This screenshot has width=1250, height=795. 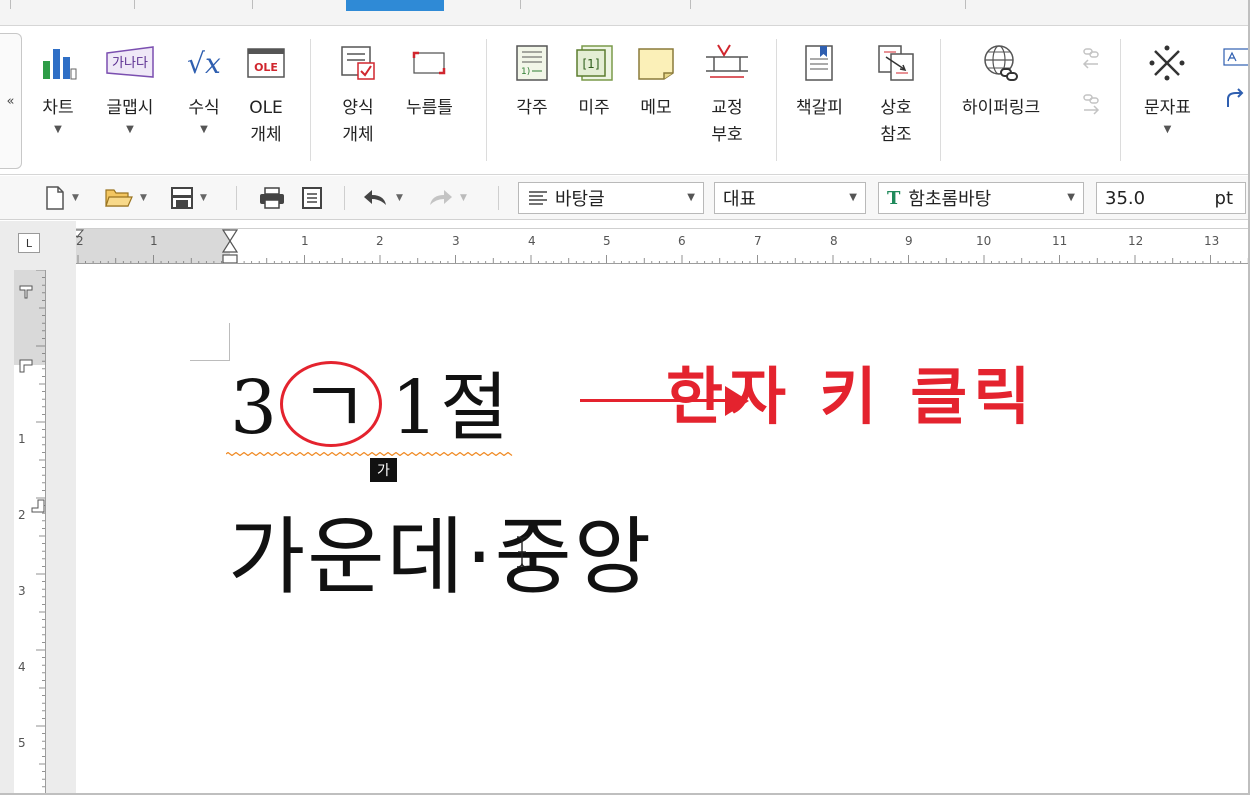 What do you see at coordinates (11, 101) in the screenshot?
I see `ribbon-collapse-button: «` at bounding box center [11, 101].